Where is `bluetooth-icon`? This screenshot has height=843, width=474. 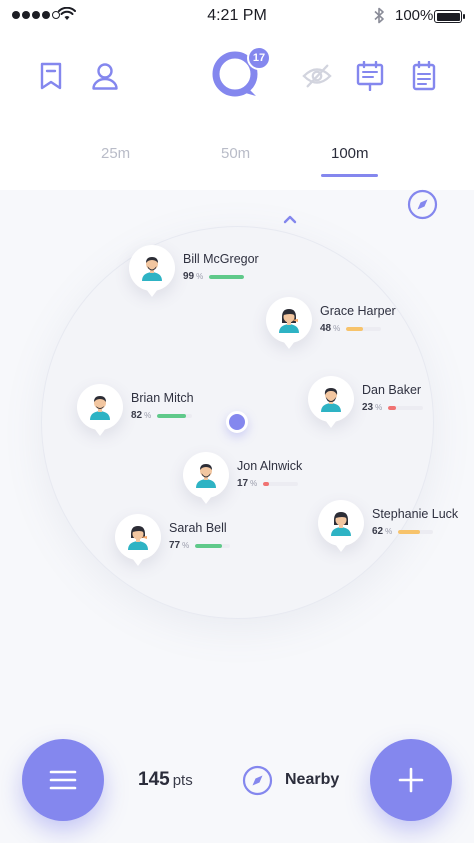
bluetooth-icon is located at coordinates (379, 15).